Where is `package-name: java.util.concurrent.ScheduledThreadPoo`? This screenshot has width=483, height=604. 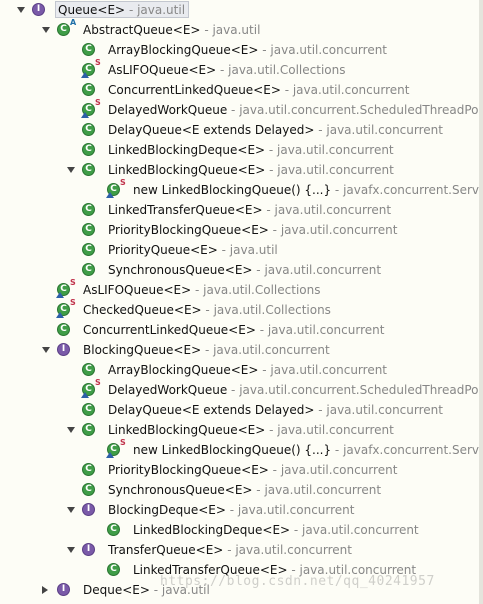 package-name: java.util.concurrent.ScheduledThreadPoo is located at coordinates (361, 110).